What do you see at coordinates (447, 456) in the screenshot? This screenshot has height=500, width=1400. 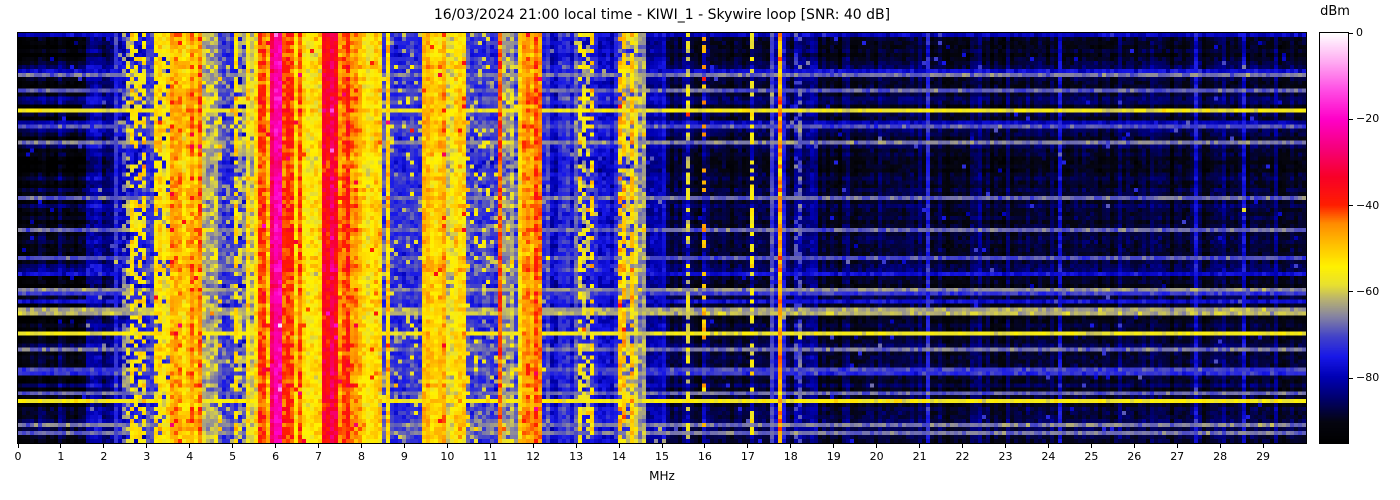 I see `x-tick-label: 10` at bounding box center [447, 456].